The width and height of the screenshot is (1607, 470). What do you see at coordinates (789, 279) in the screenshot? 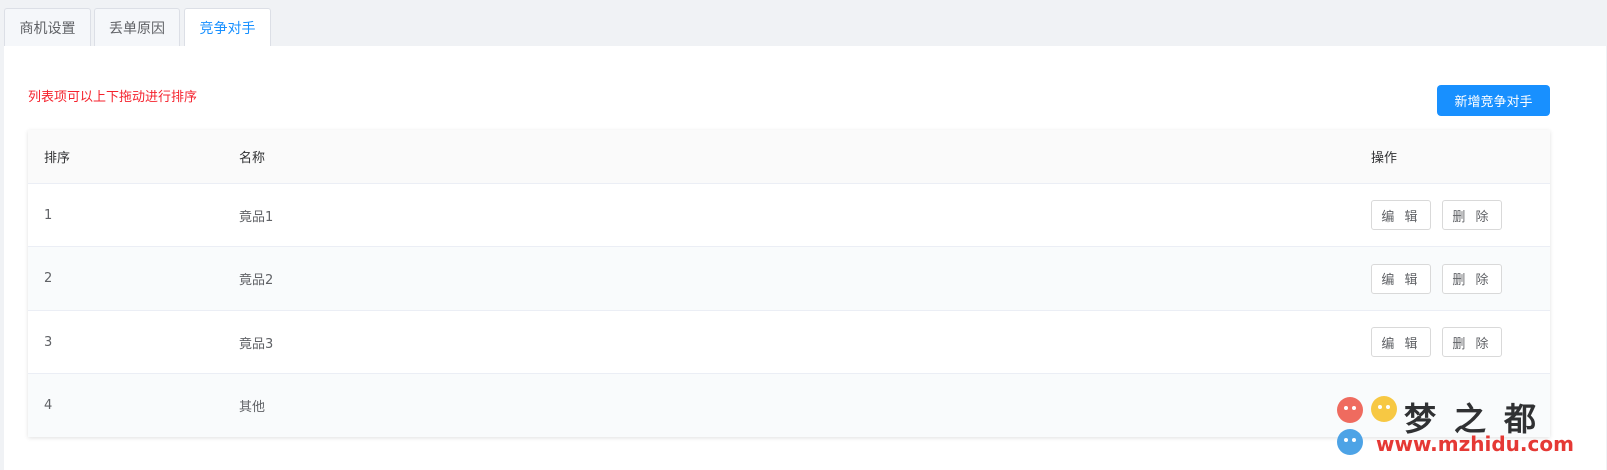
I see `table-row: 2 竟品2 编 辑 删 除` at bounding box center [789, 279].